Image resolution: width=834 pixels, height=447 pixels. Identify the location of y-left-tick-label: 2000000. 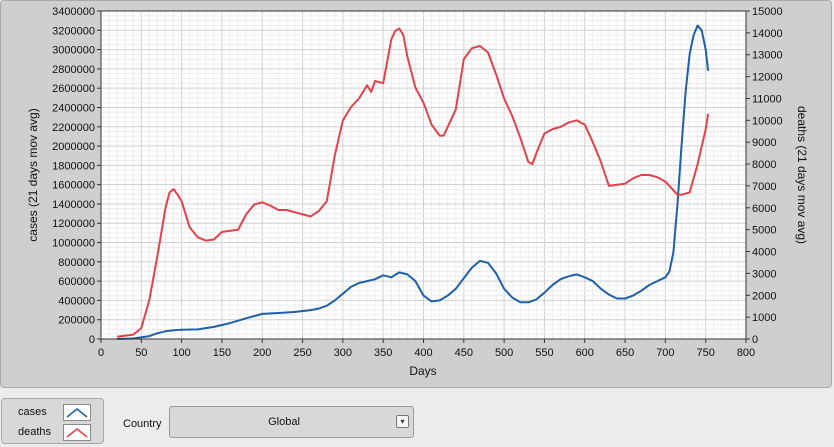
(73, 147).